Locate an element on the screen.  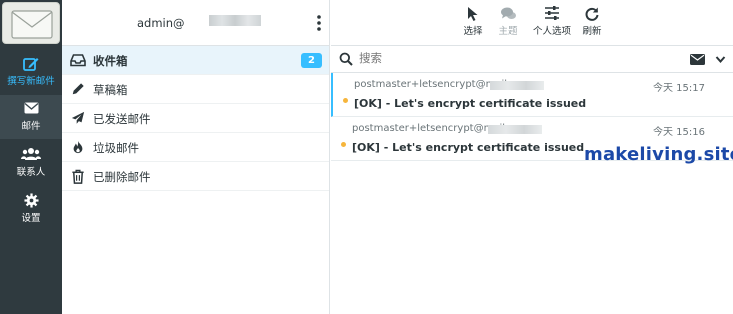
folder-inbox-label: 收件箱 is located at coordinates (110, 61).